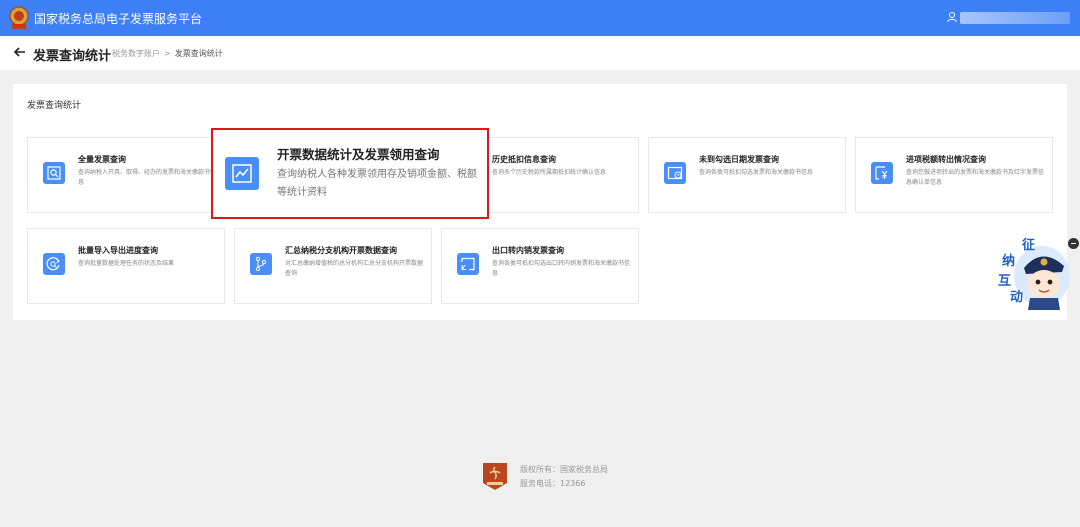  I want to click on yen-document-icon, so click(882, 173).